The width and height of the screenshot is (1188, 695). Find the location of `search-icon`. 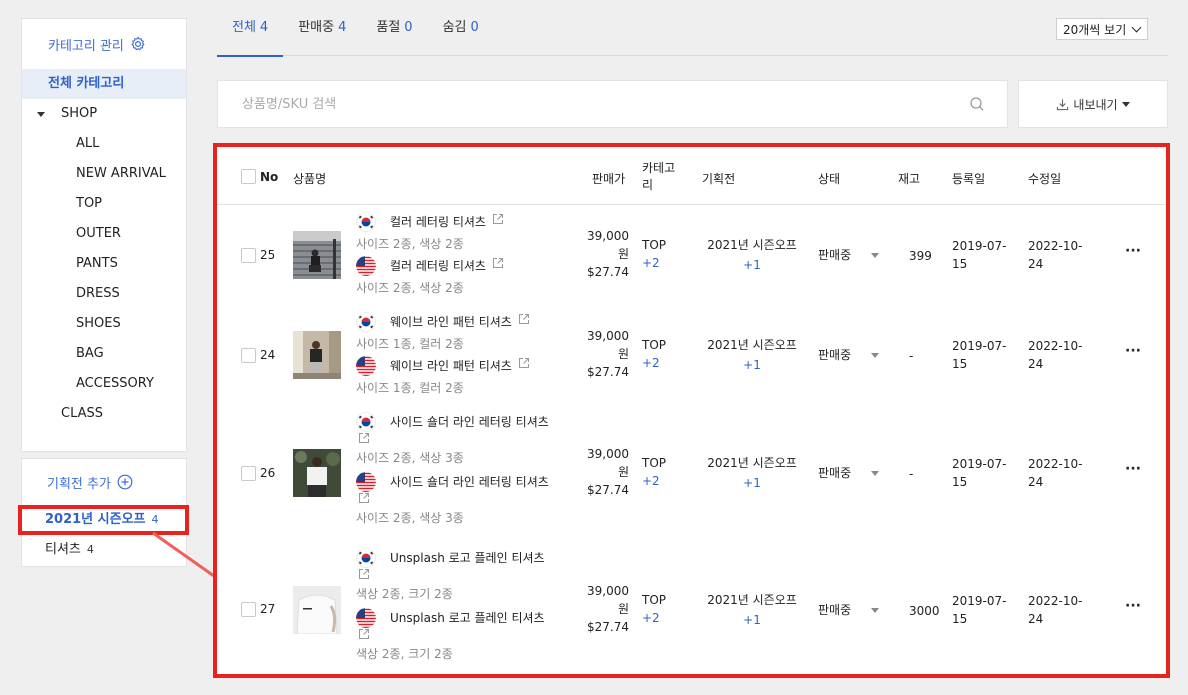

search-icon is located at coordinates (977, 104).